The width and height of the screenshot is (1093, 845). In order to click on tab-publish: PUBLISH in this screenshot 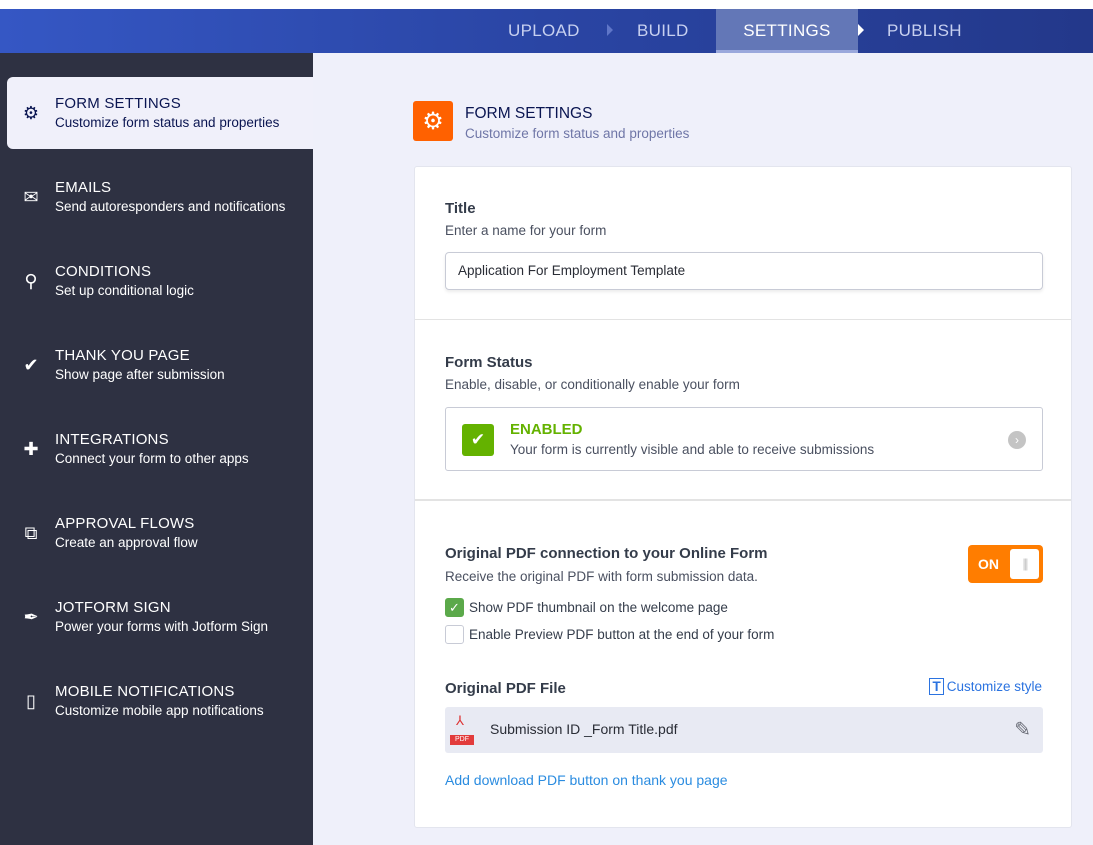, I will do `click(924, 31)`.